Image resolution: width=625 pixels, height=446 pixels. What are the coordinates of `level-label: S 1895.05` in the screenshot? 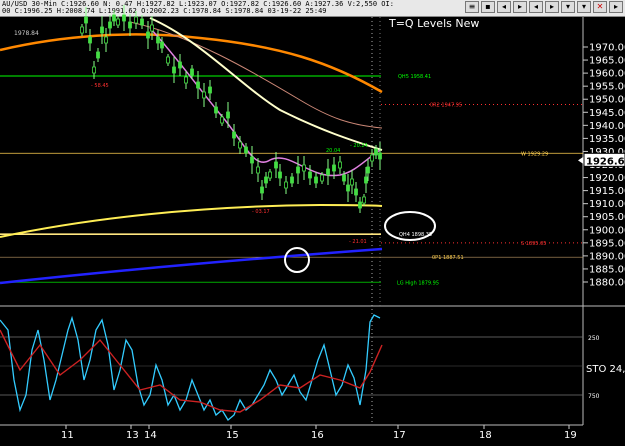 It's located at (533, 244).